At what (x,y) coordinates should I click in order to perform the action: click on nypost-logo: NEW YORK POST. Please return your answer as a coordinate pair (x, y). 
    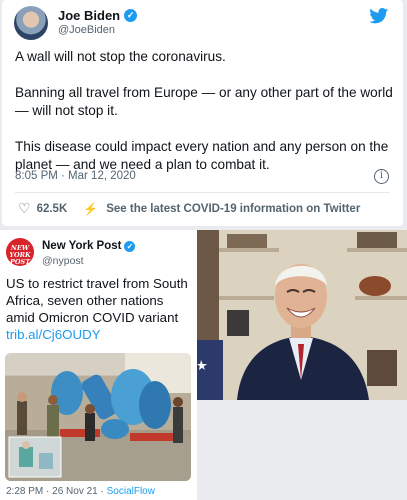
    Looking at the image, I should click on (20, 252).